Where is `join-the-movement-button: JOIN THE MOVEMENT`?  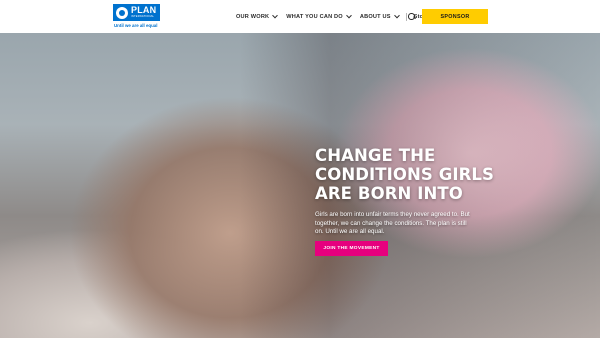
join-the-movement-button: JOIN THE MOVEMENT is located at coordinates (351, 248).